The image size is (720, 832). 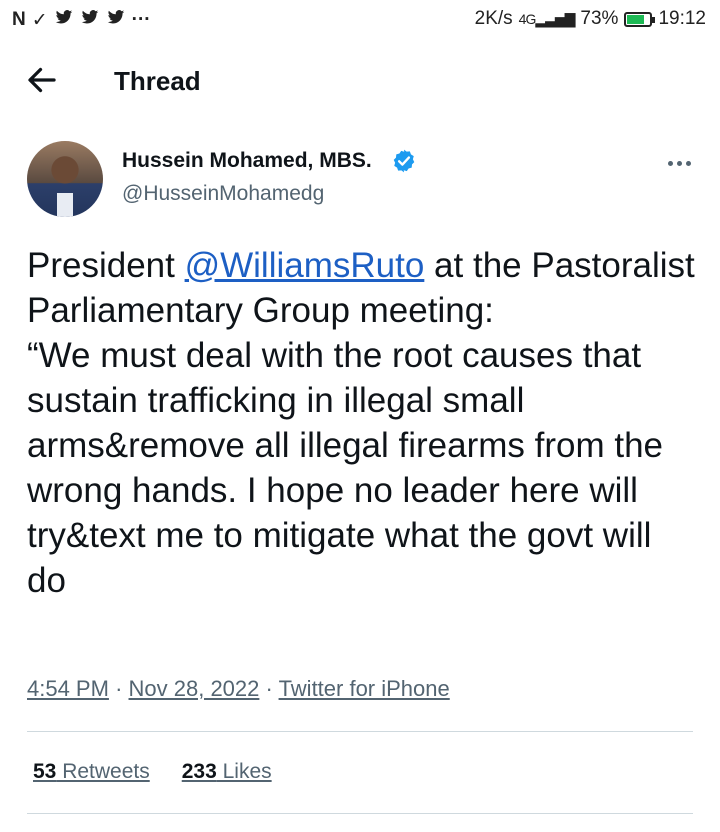 What do you see at coordinates (19, 19) in the screenshot?
I see `netflix-icon: N` at bounding box center [19, 19].